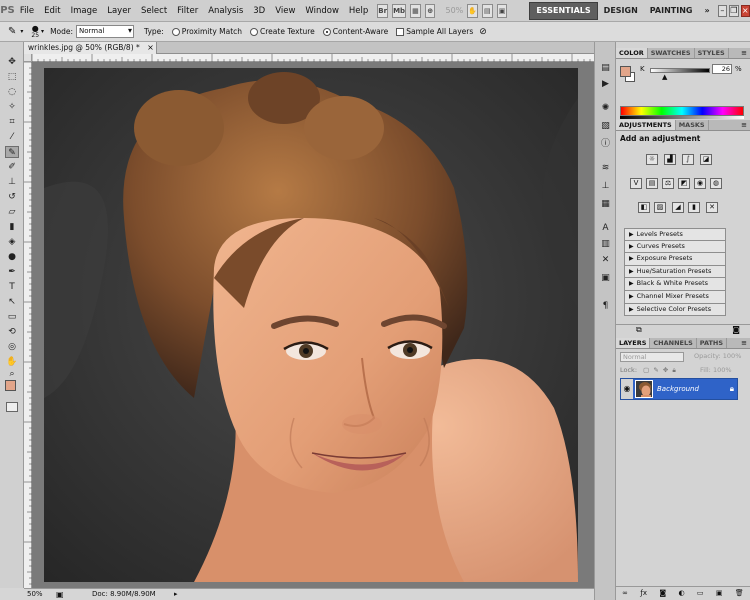 This screenshot has height=600, width=750. What do you see at coordinates (745, 53) in the screenshot?
I see `color-panel-menu-icon: ≡` at bounding box center [745, 53].